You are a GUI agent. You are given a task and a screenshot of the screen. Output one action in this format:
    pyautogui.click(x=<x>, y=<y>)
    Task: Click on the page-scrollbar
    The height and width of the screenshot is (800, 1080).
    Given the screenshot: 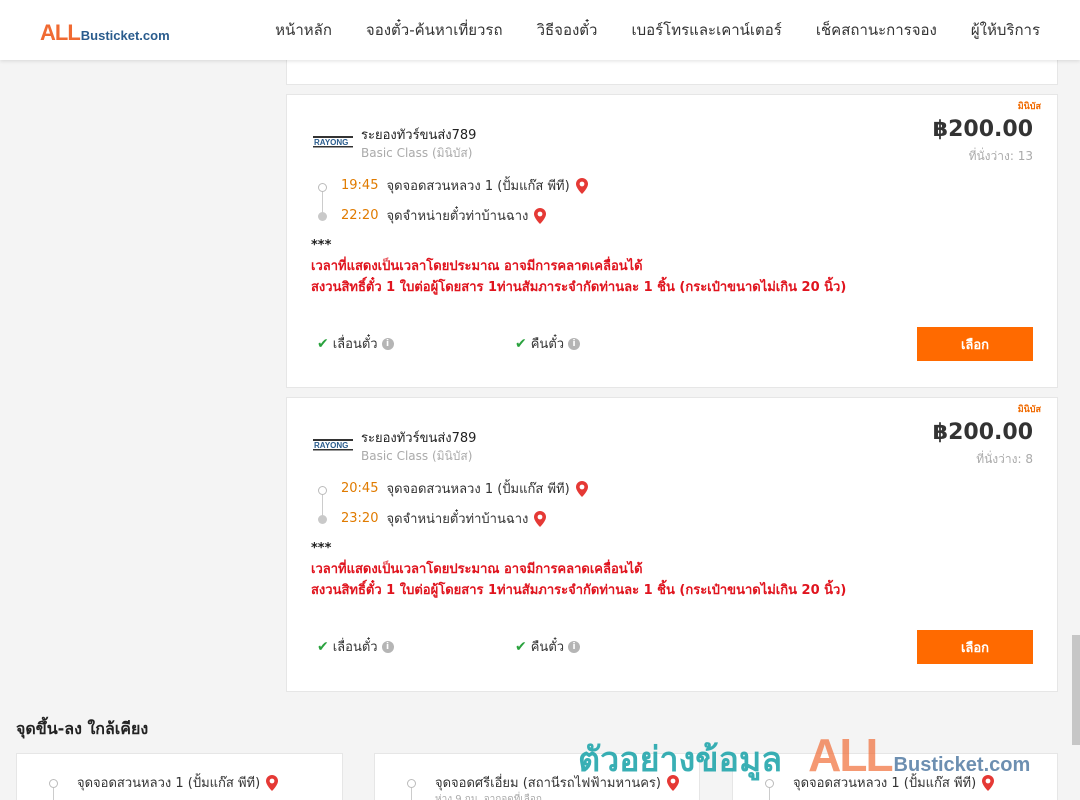 What is the action you would take?
    pyautogui.click(x=1076, y=430)
    